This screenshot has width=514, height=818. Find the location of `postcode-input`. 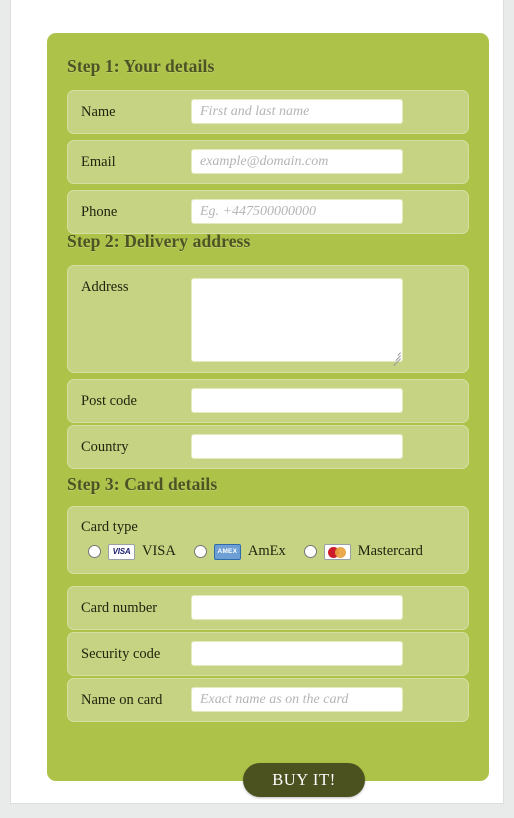

postcode-input is located at coordinates (297, 400).